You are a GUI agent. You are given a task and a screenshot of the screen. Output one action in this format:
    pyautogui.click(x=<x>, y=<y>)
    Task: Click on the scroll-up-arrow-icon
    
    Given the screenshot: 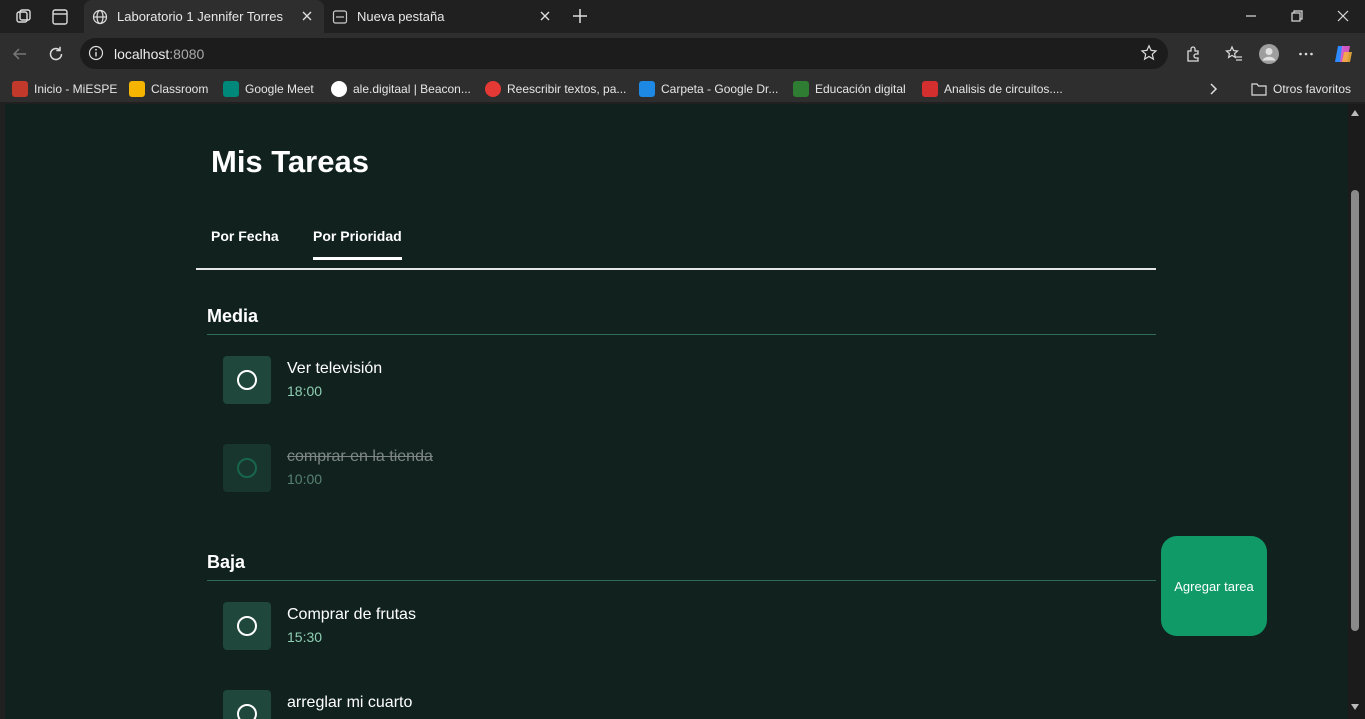 What is the action you would take?
    pyautogui.click(x=1355, y=113)
    